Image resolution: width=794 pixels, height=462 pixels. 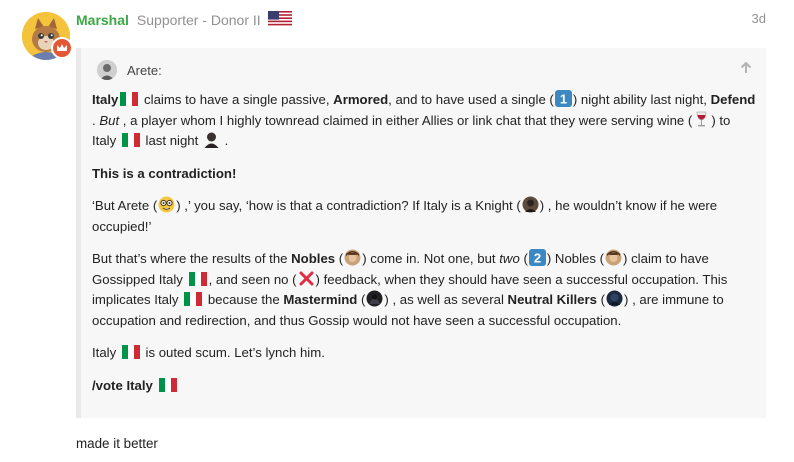 What do you see at coordinates (102, 20) in the screenshot?
I see `username: Marshal` at bounding box center [102, 20].